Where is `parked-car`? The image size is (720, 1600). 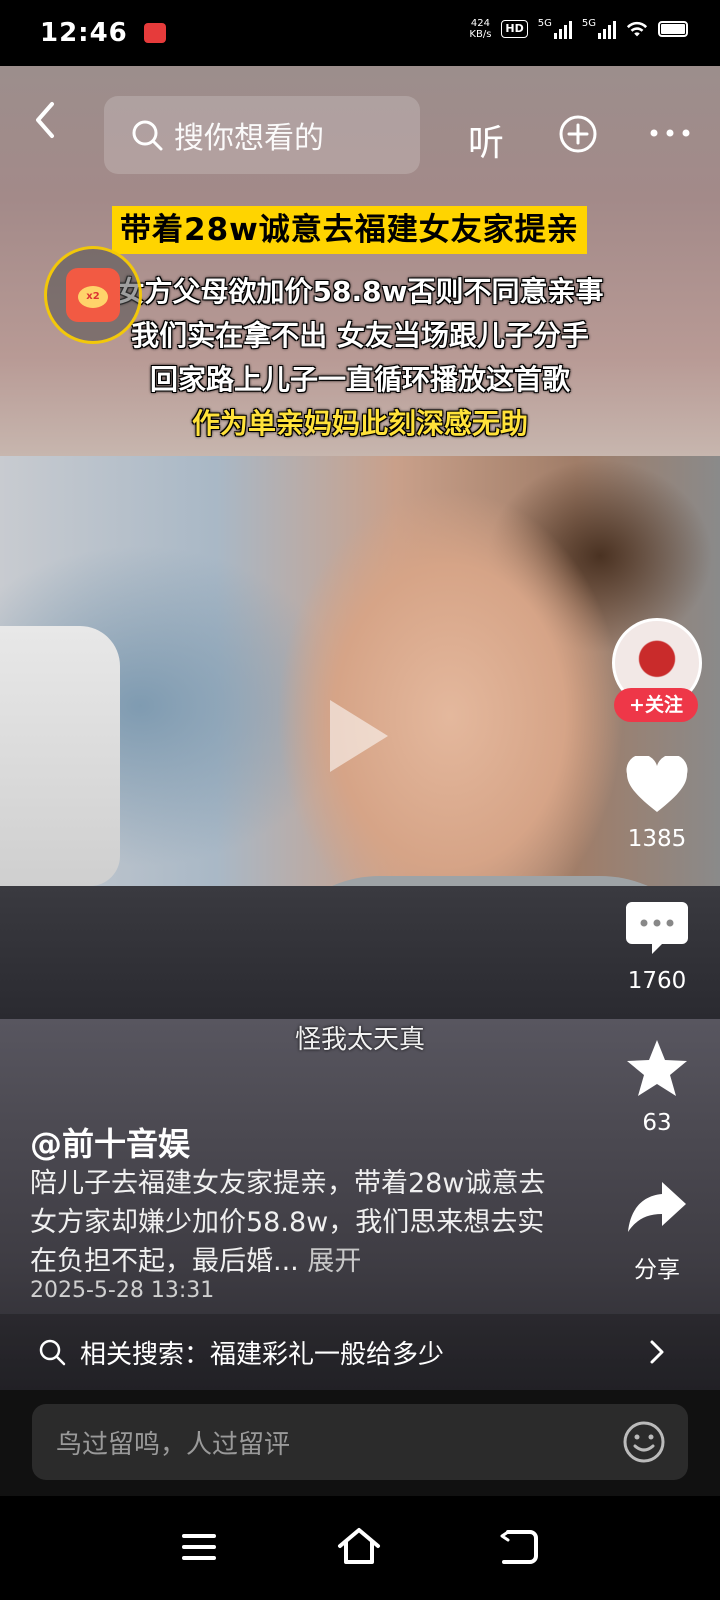
parked-car is located at coordinates (60, 756).